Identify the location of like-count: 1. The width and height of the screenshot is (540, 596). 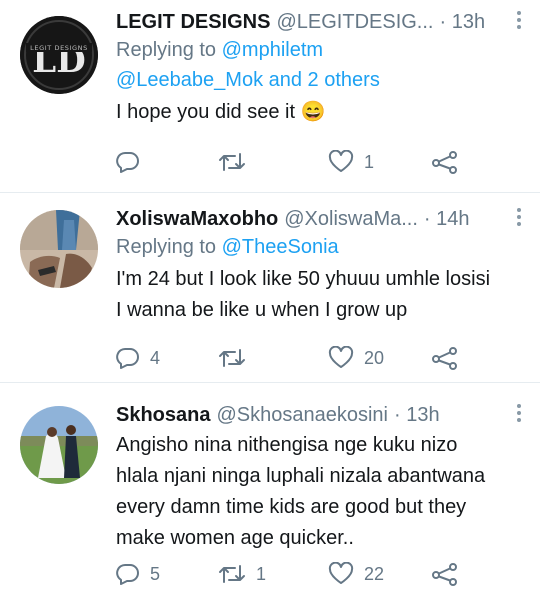
(369, 161).